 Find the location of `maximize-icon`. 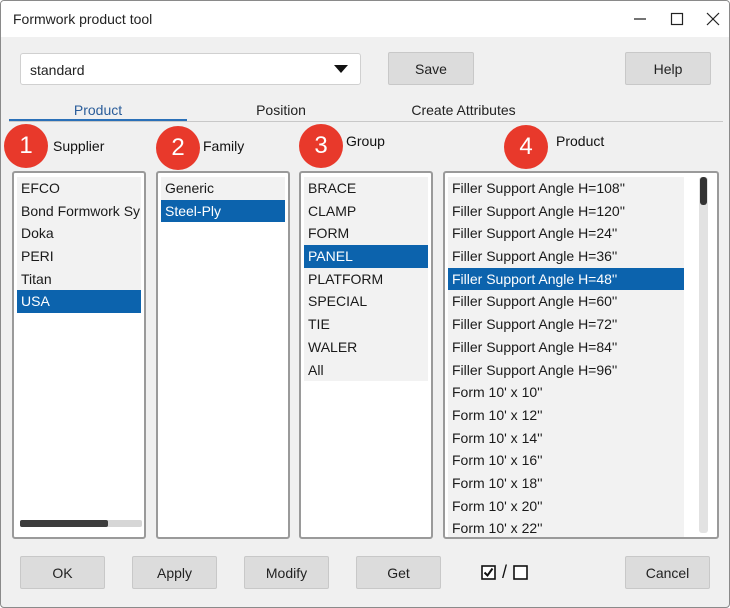

maximize-icon is located at coordinates (677, 19).